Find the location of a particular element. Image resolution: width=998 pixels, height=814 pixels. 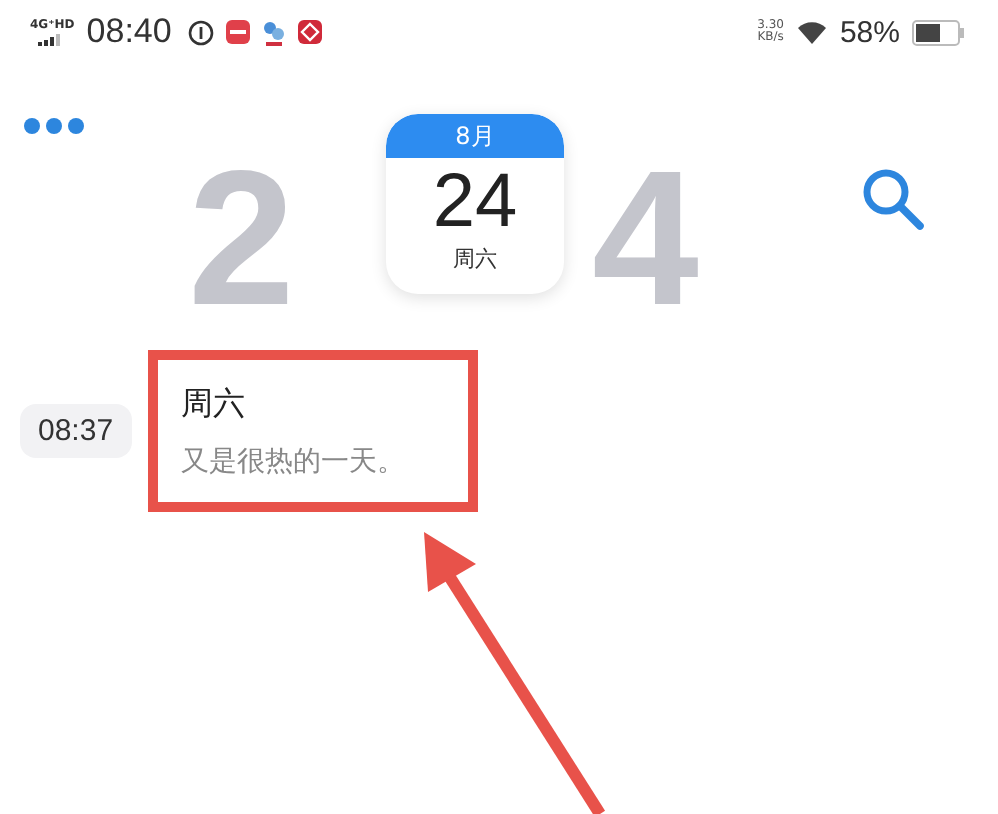

year-digit: 4 is located at coordinates (645, 240).